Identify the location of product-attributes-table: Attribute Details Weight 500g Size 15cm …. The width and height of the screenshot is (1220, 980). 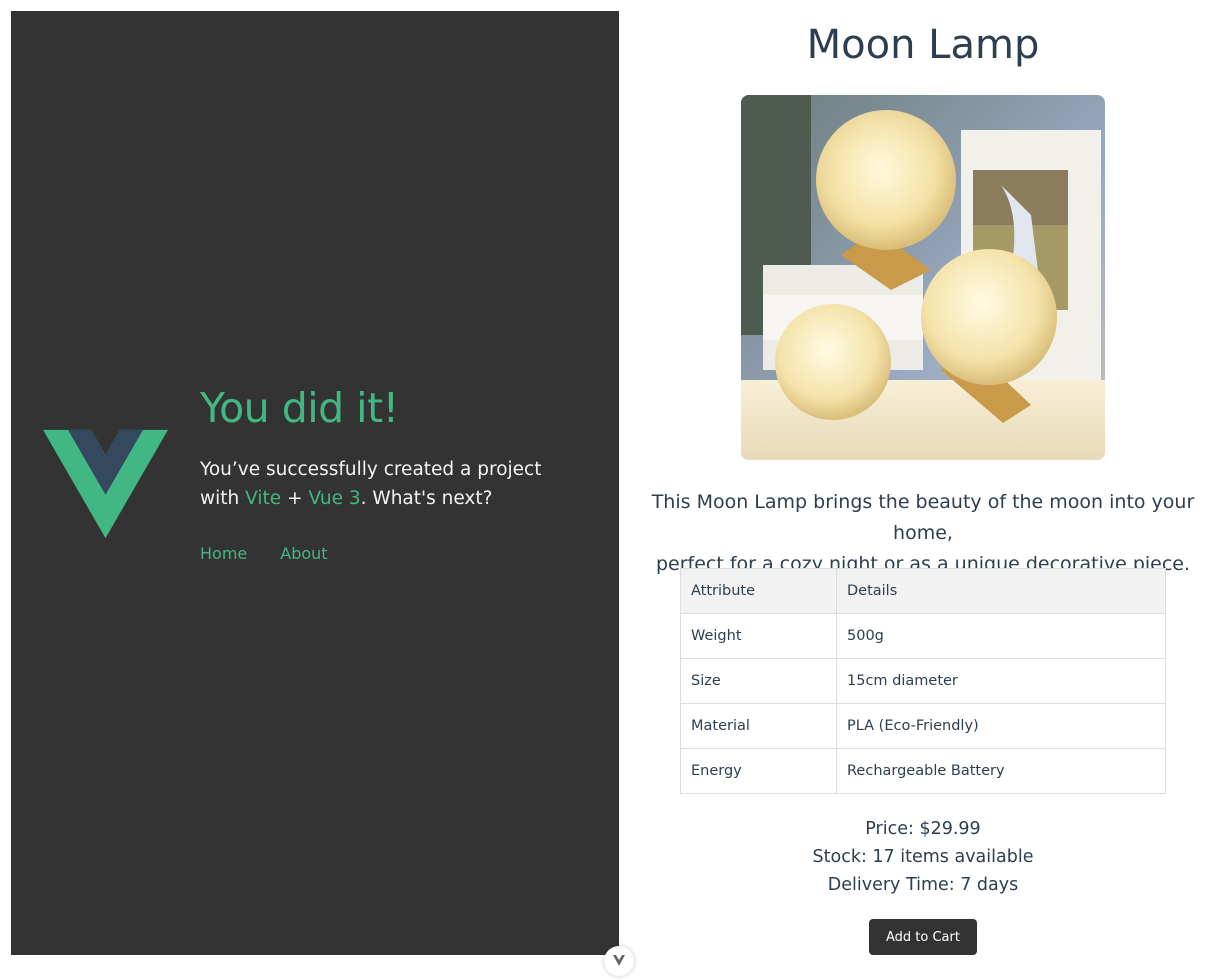
(923, 681).